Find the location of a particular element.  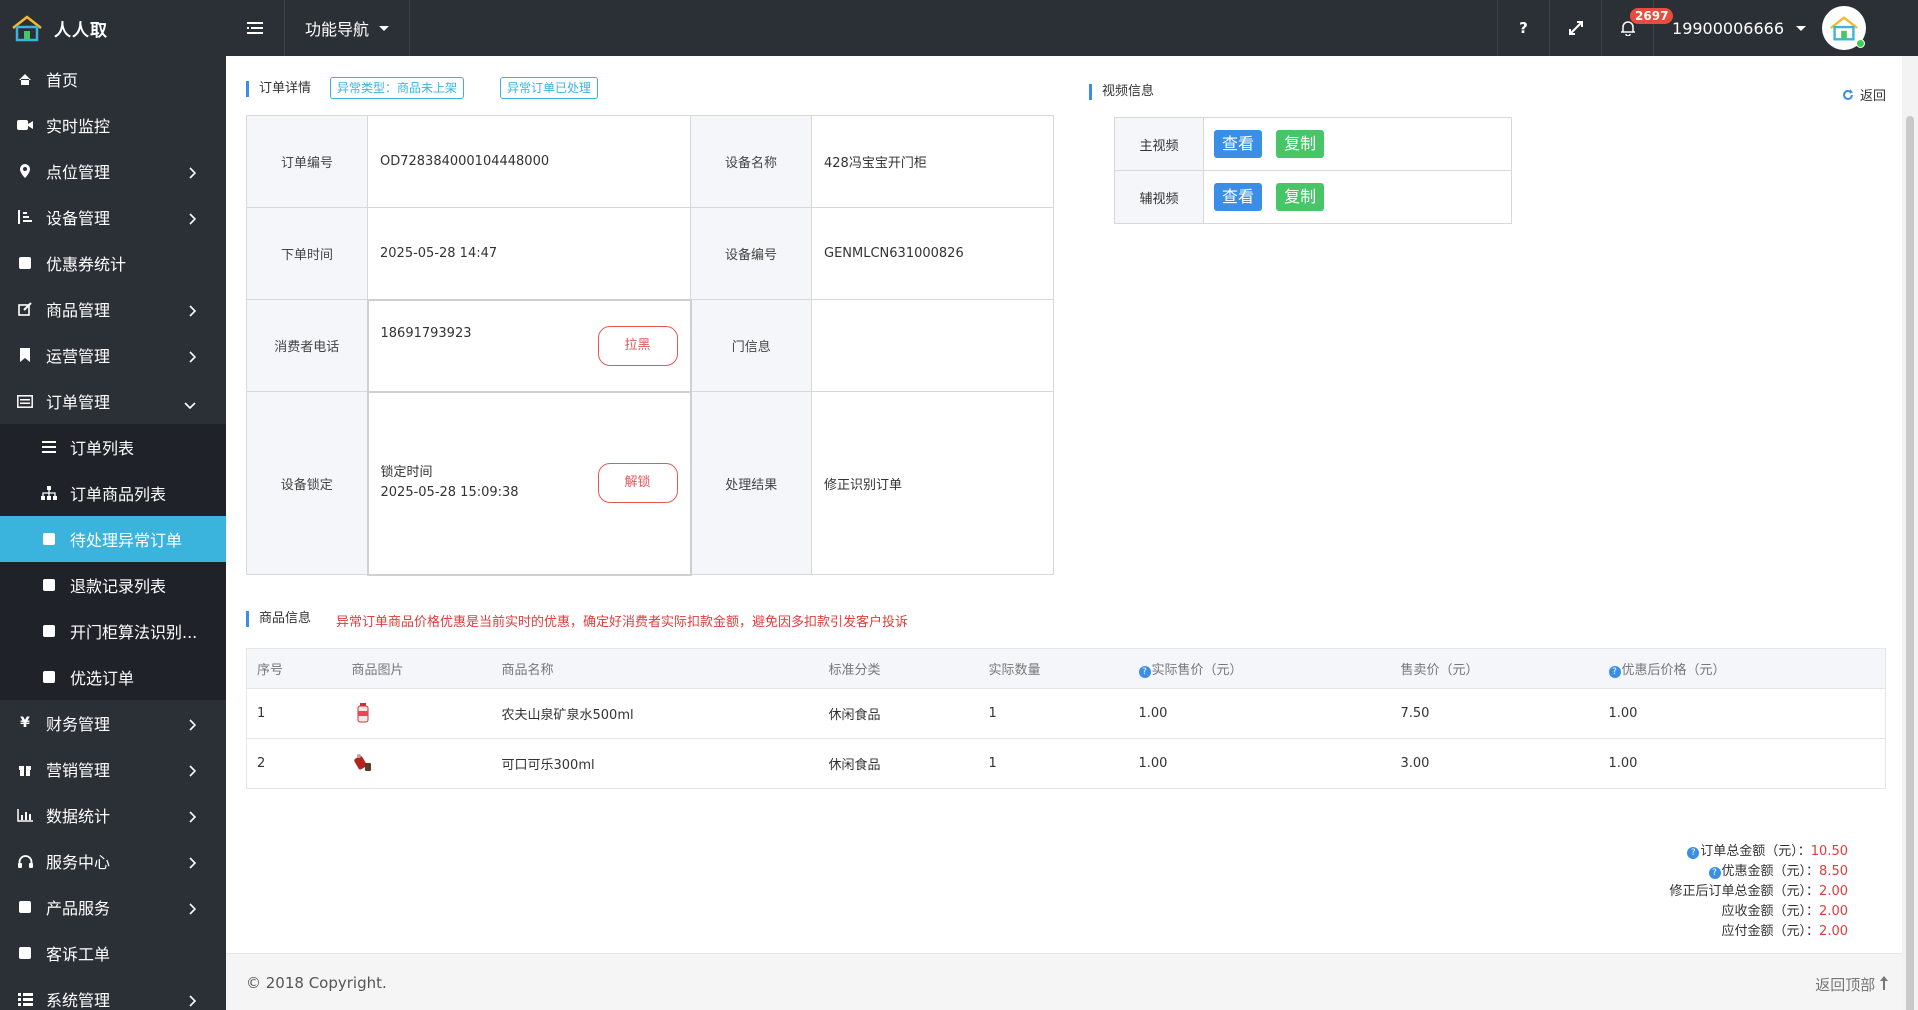

function-nav-dropdown: 功能导航 is located at coordinates (347, 28).